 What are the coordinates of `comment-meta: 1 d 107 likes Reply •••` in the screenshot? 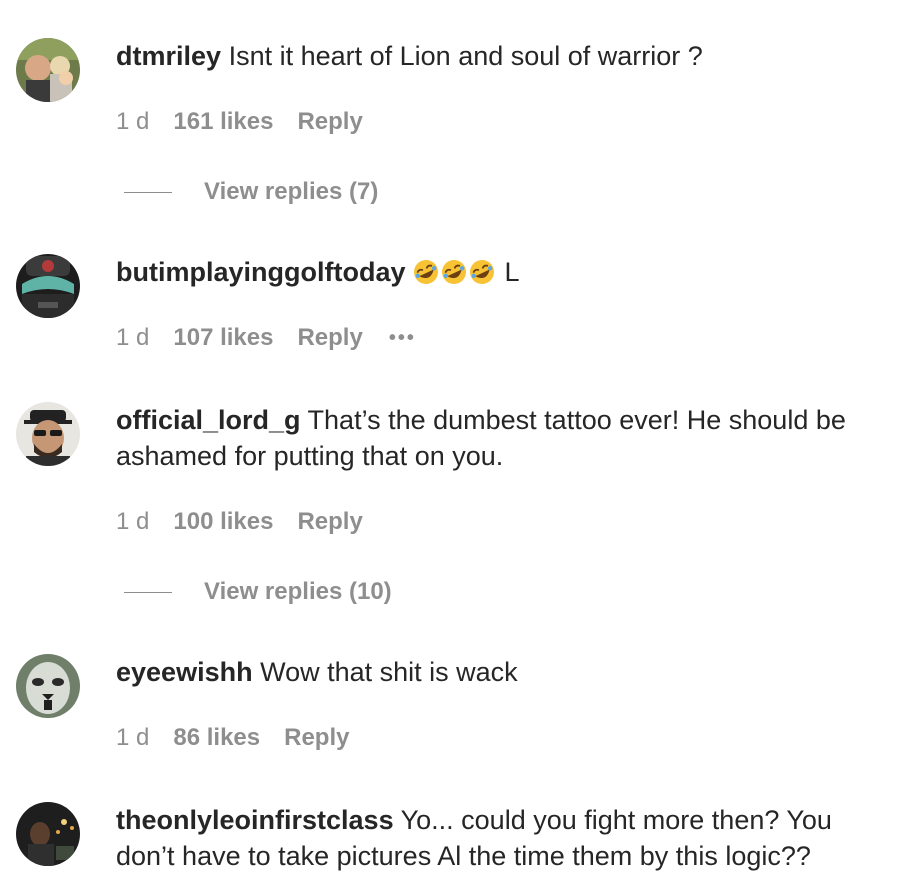 It's located at (266, 338).